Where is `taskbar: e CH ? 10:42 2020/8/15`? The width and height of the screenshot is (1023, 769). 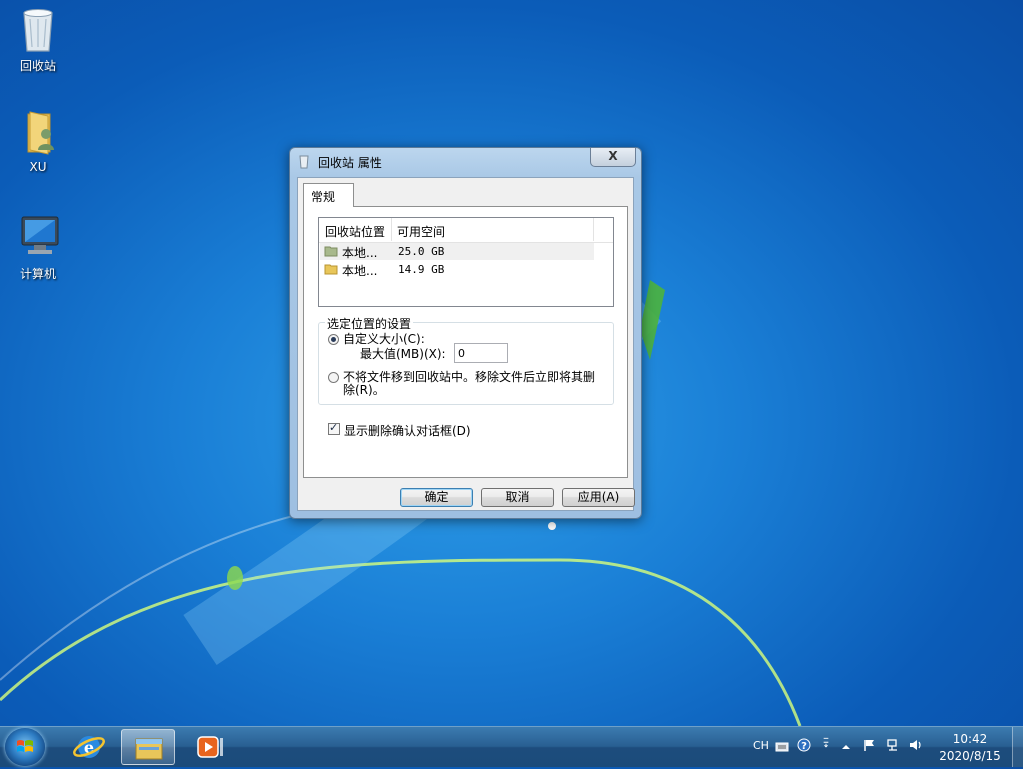
taskbar: e CH ? 10:42 2020/8/15 is located at coordinates (511, 746).